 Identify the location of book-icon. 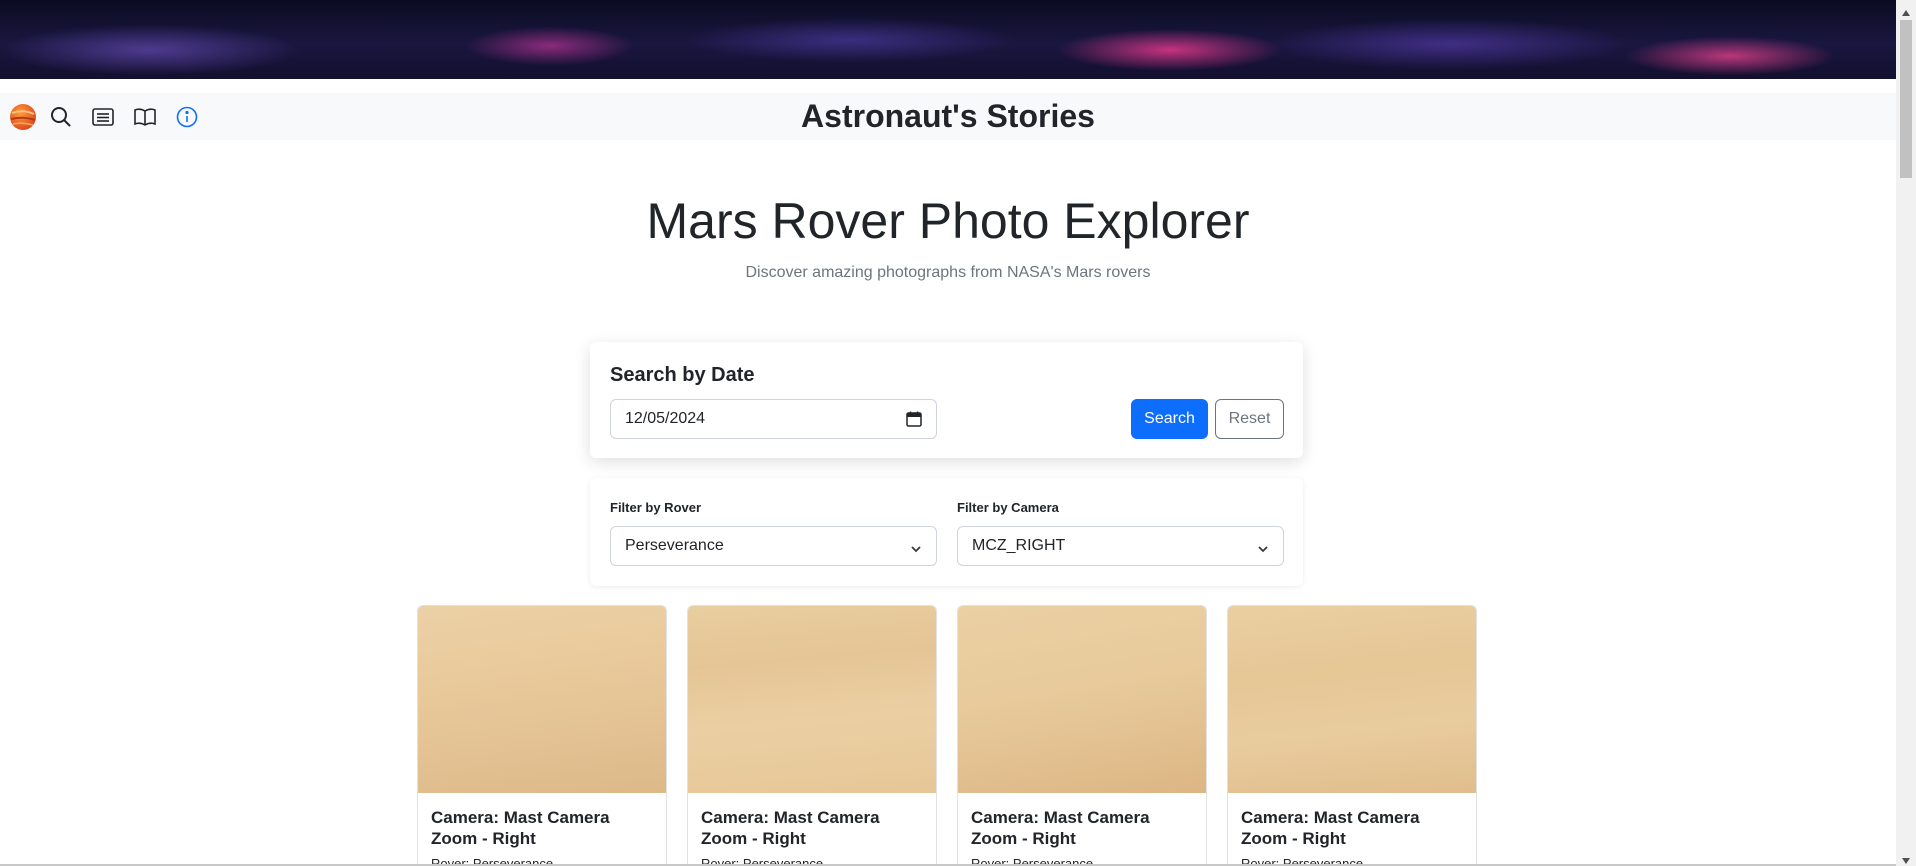
(145, 116).